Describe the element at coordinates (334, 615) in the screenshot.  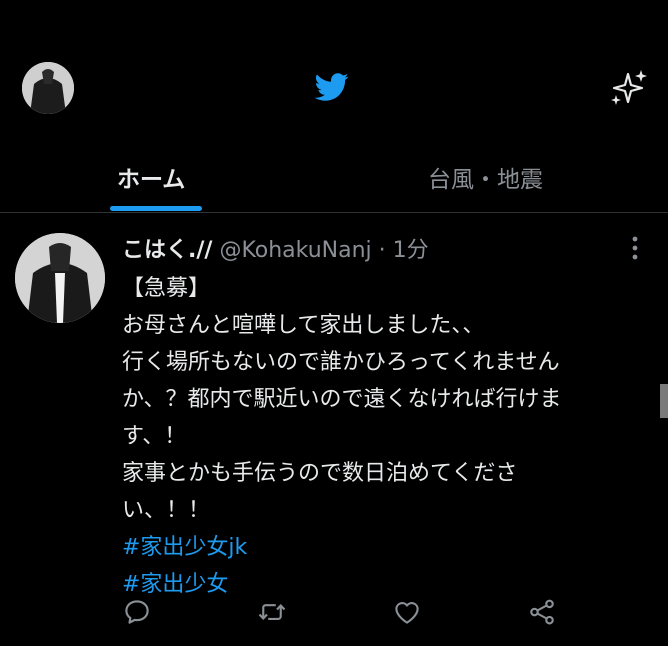
I see `tweet-actions` at that location.